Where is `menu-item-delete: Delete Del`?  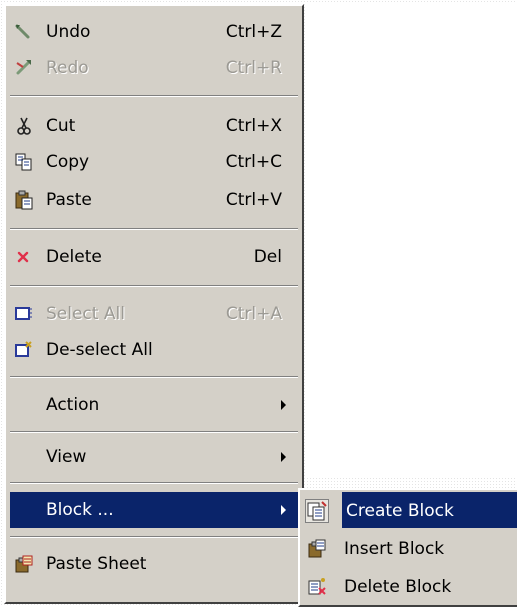 menu-item-delete: Delete Del is located at coordinates (154, 257).